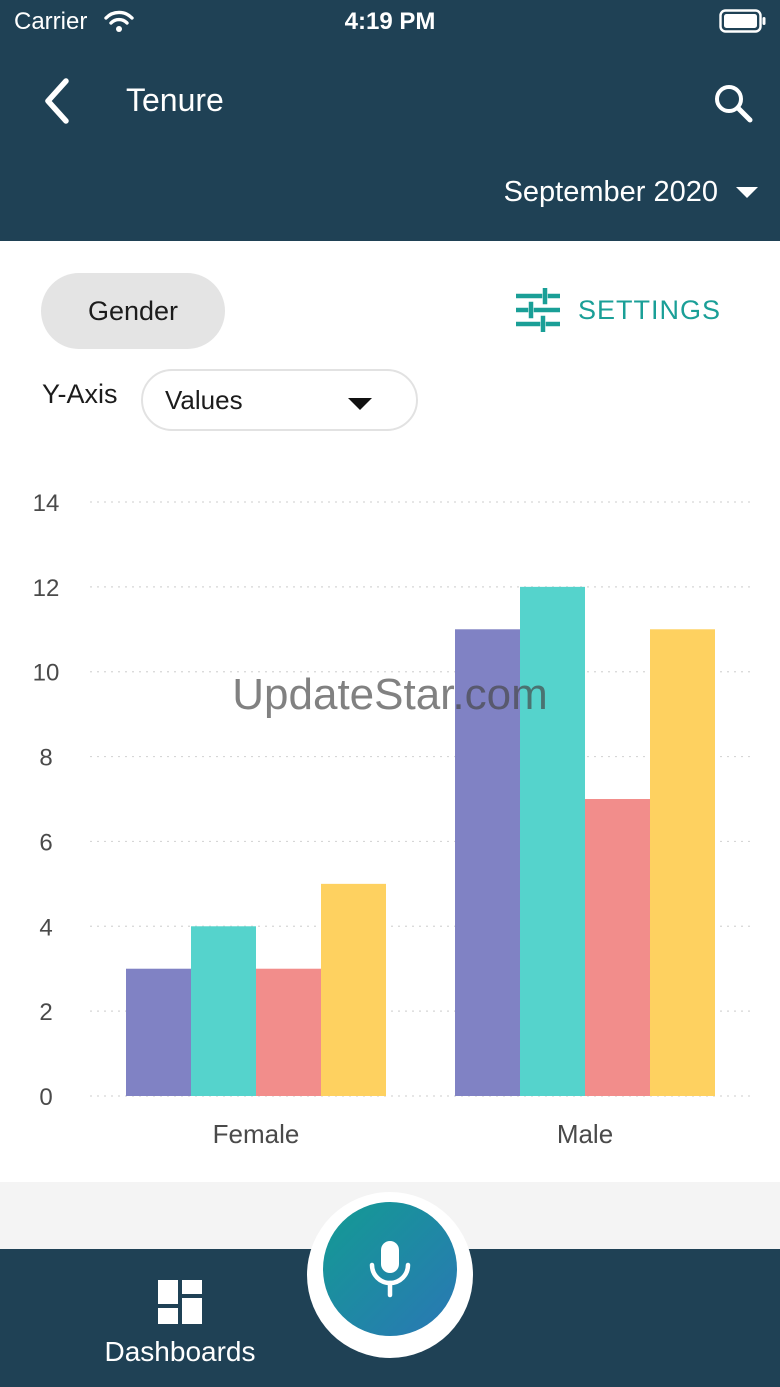 The width and height of the screenshot is (780, 1387). Describe the element at coordinates (133, 311) in the screenshot. I see `gender-chip: Gender` at that location.